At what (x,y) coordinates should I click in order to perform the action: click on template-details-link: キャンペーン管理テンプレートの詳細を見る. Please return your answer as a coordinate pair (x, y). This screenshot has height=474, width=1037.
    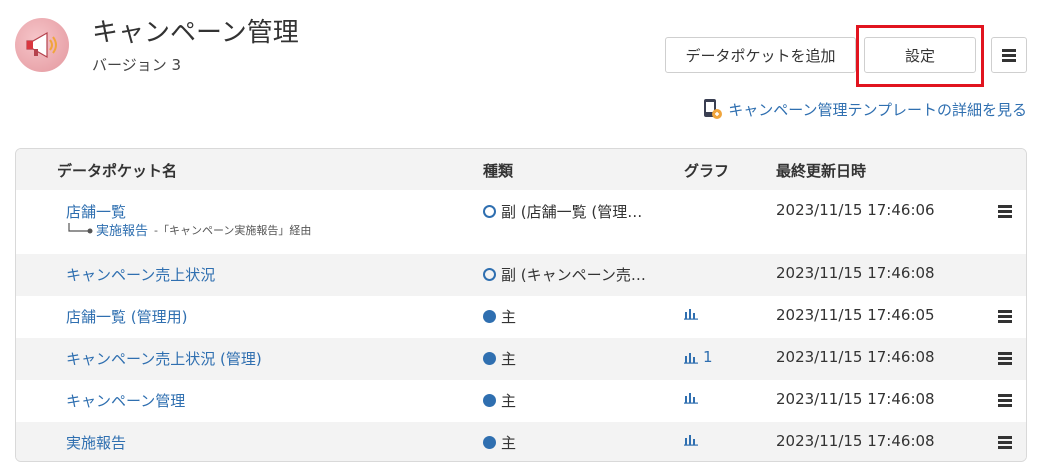
    Looking at the image, I should click on (864, 109).